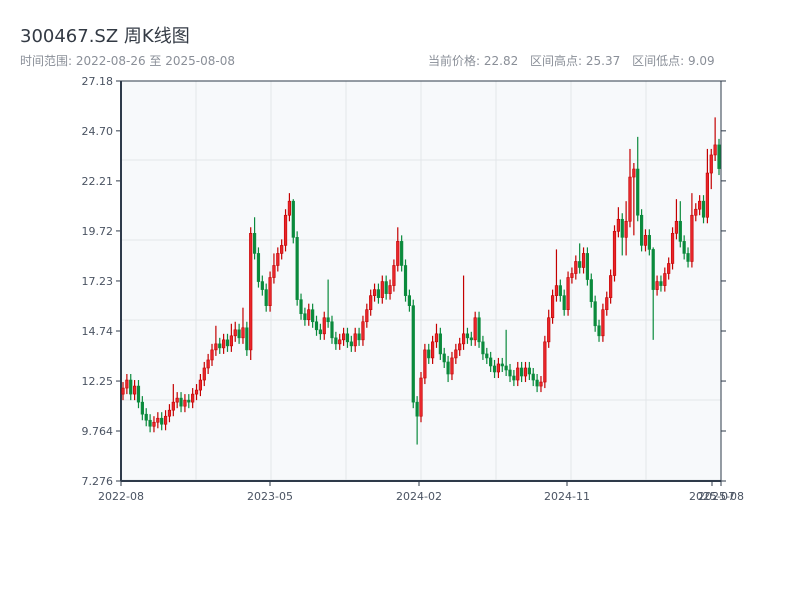 Image resolution: width=800 pixels, height=600 pixels. I want to click on y-tick-label: 14.74, so click(98, 331).